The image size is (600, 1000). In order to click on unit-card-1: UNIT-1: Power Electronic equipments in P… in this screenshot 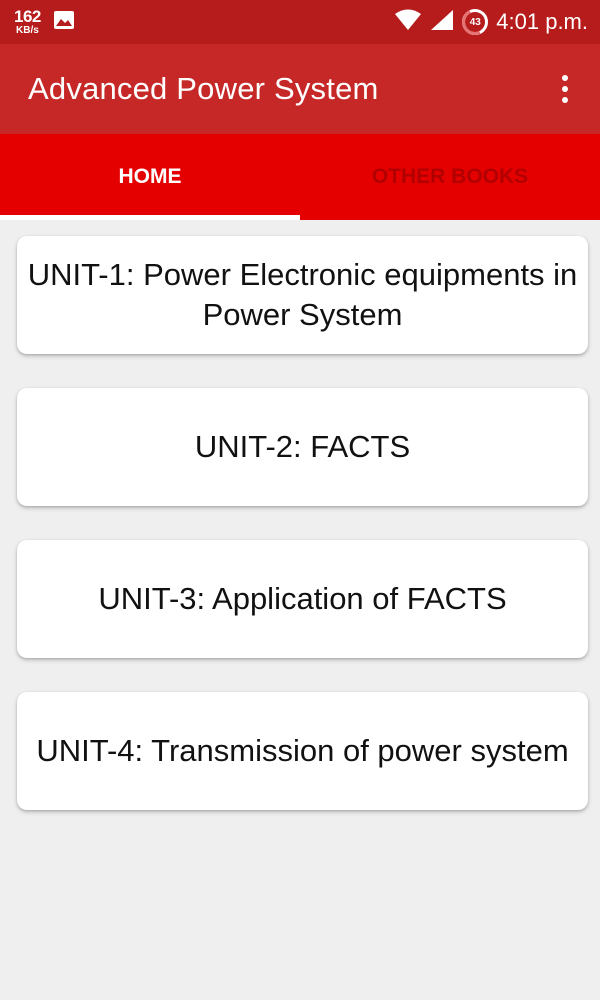, I will do `click(302, 295)`.